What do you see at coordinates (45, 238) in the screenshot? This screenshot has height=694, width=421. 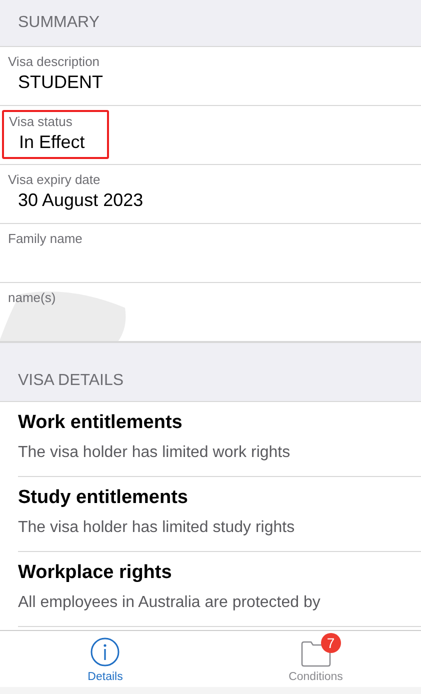 I see `field-label: Family name` at bounding box center [45, 238].